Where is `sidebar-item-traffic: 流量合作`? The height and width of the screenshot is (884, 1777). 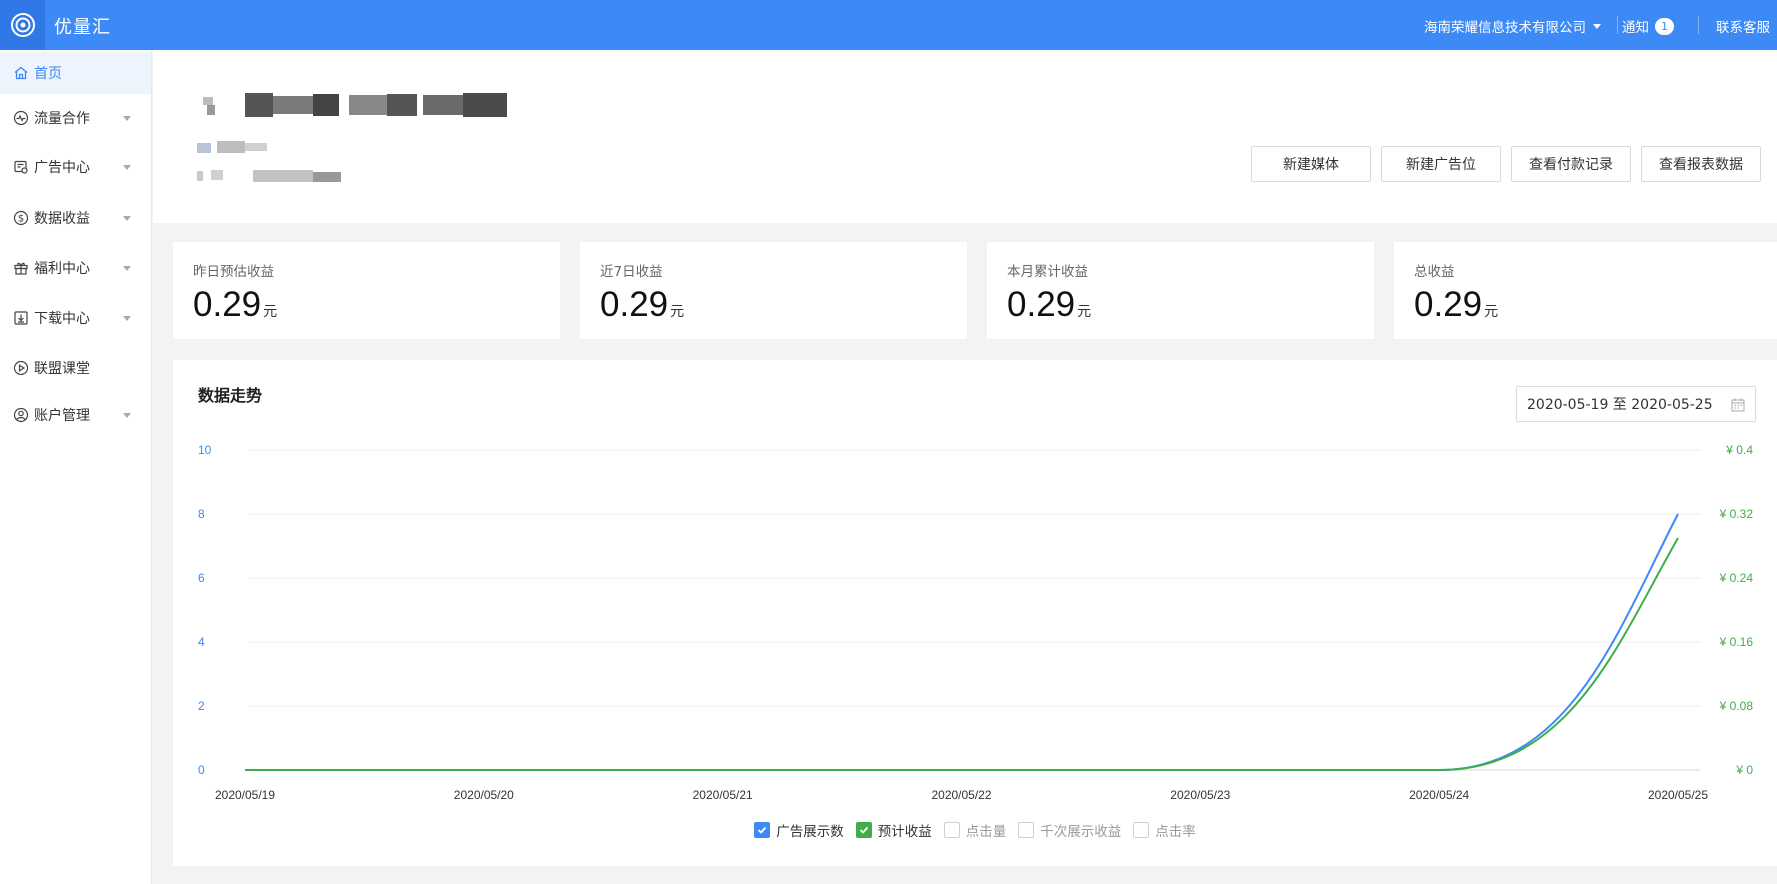 sidebar-item-traffic: 流量合作 is located at coordinates (75, 118).